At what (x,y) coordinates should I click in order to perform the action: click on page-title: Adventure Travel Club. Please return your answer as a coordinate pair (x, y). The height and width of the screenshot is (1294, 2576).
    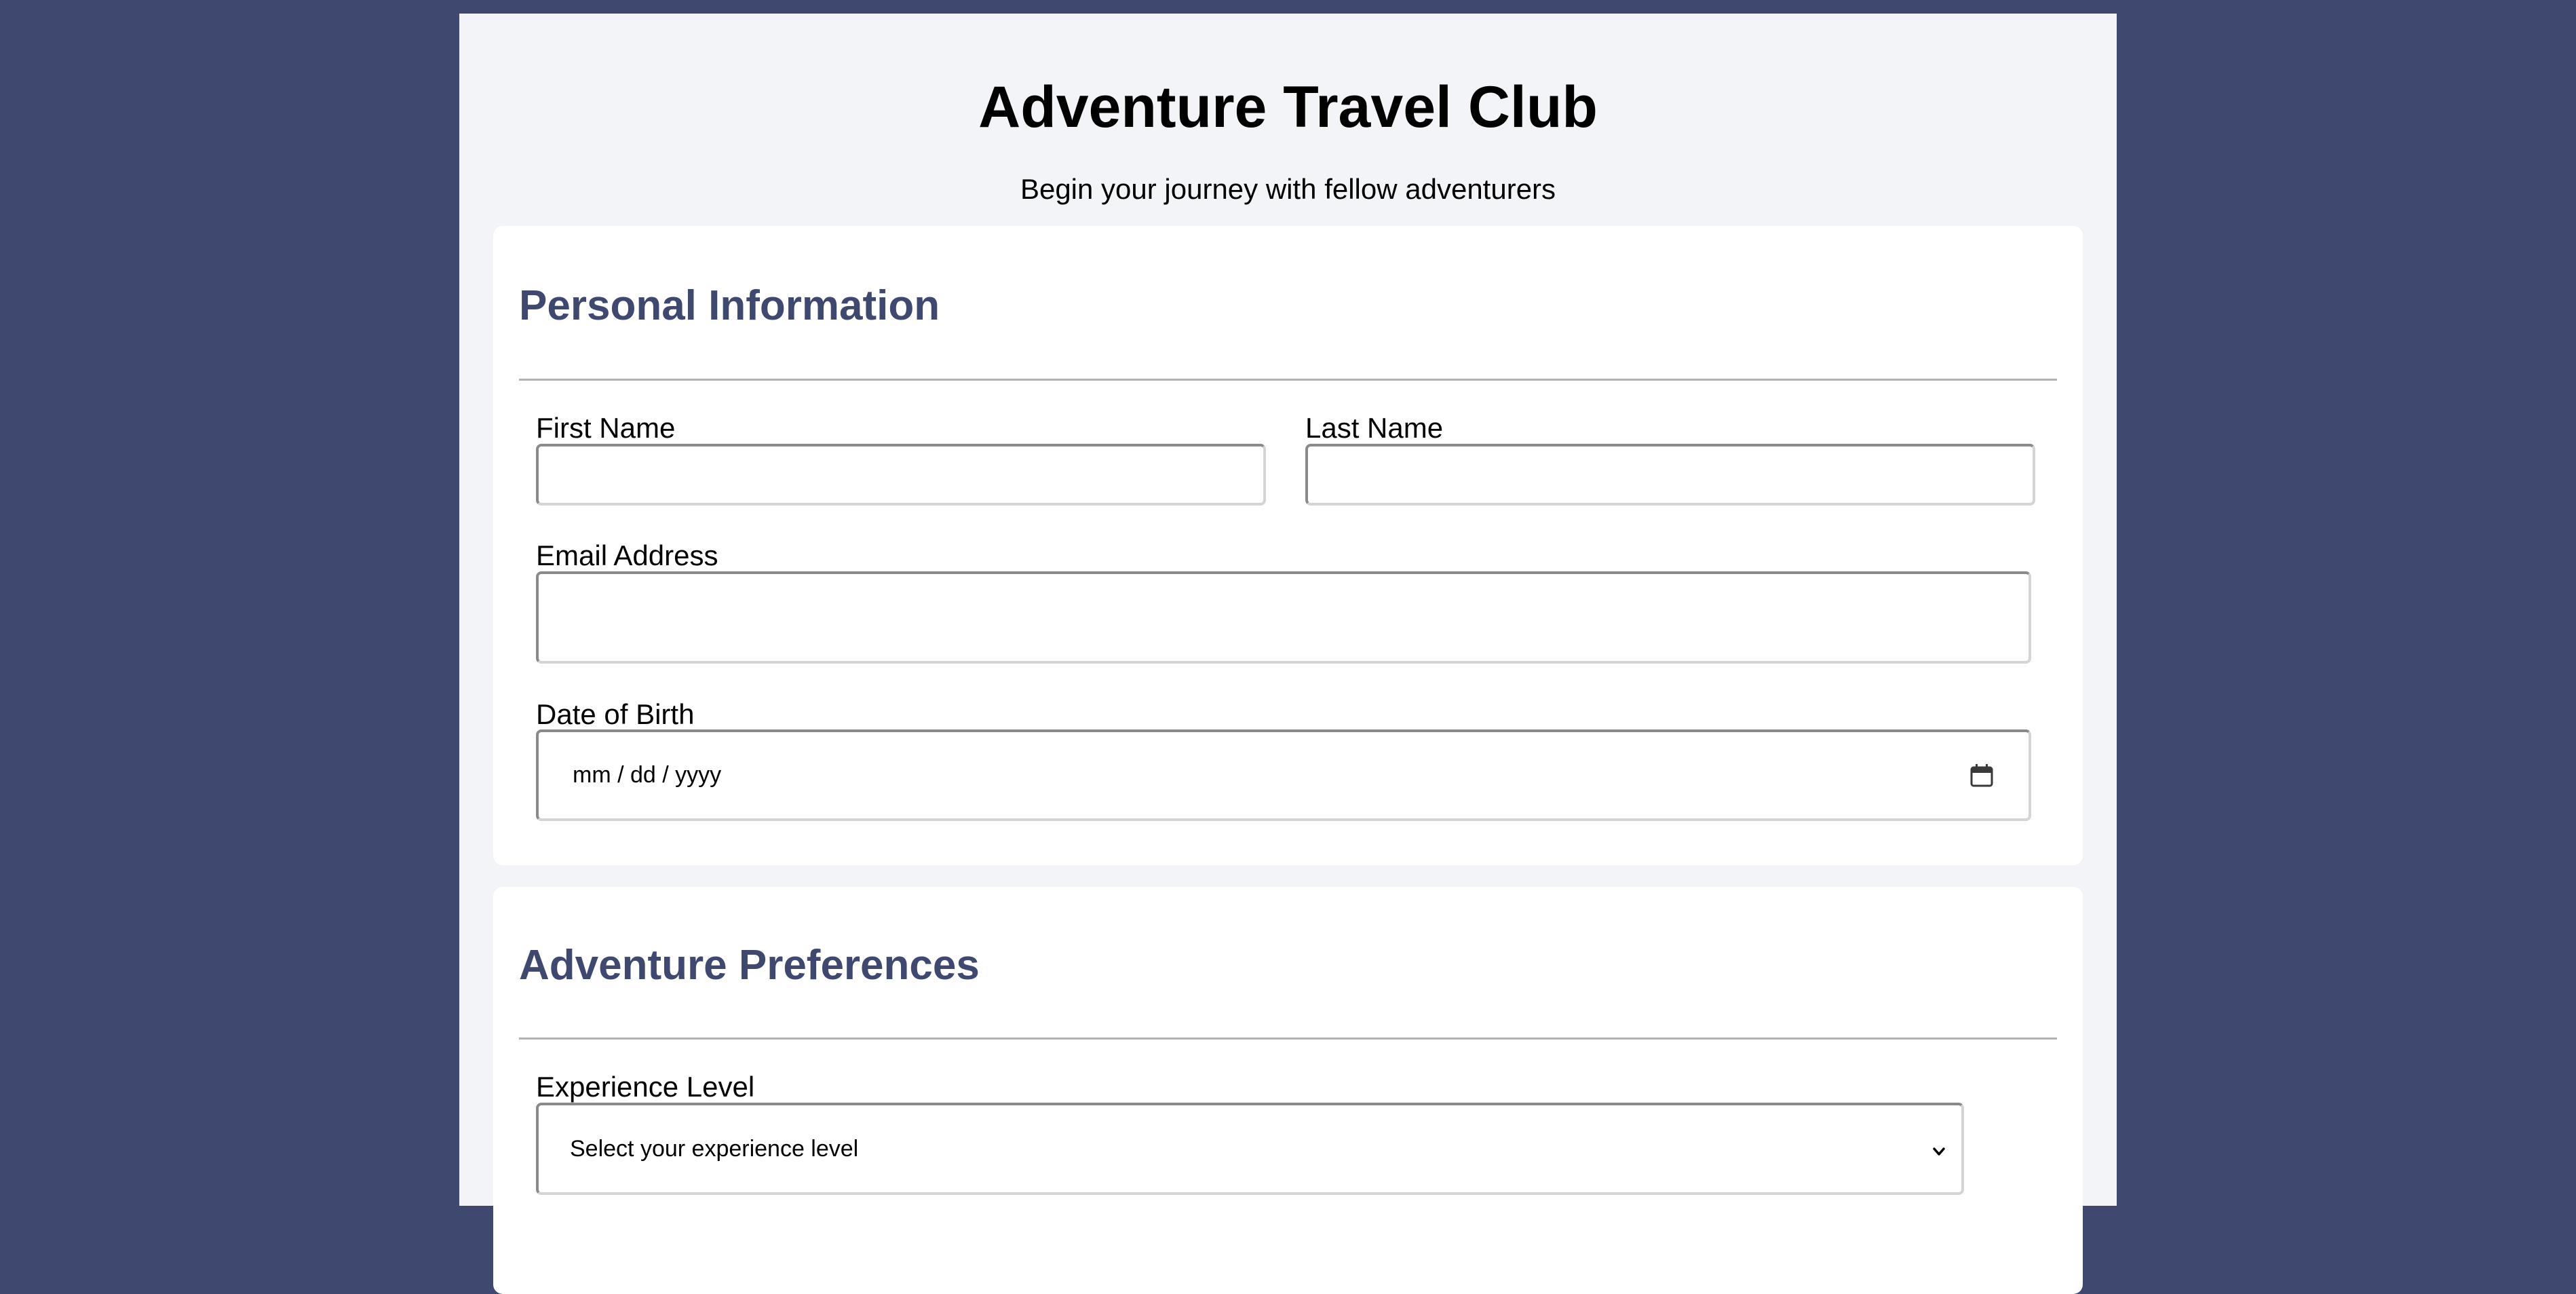
    Looking at the image, I should click on (1288, 107).